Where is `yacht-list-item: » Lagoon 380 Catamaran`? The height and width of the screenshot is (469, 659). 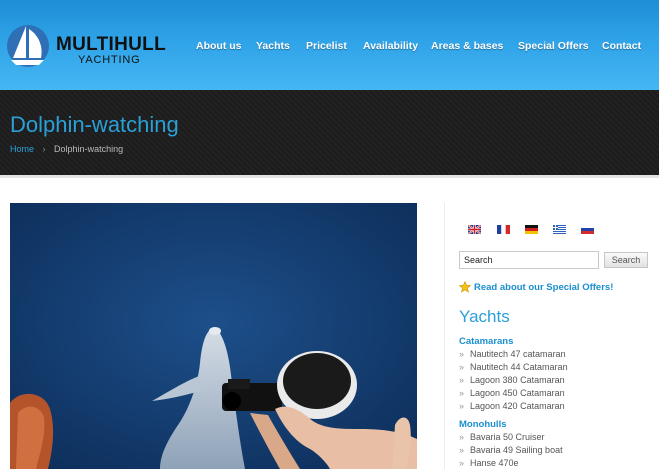
yacht-list-item: » Lagoon 380 Catamaran is located at coordinates (512, 380).